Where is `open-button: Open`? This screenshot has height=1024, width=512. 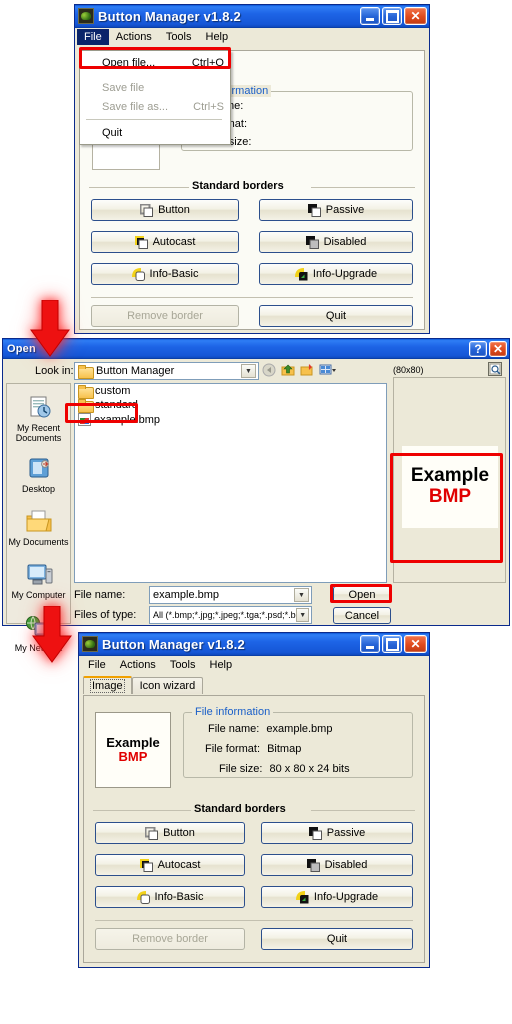 open-button: Open is located at coordinates (362, 594).